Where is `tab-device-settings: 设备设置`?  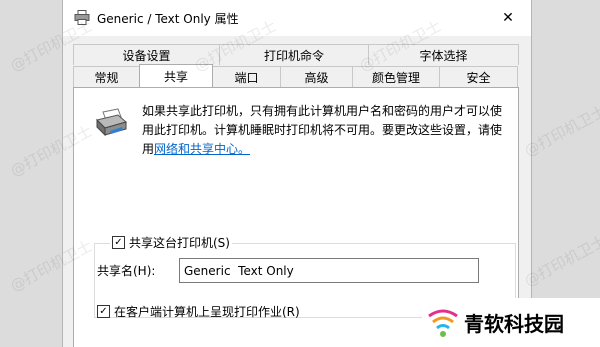
tab-device-settings: 设备设置 is located at coordinates (146, 54).